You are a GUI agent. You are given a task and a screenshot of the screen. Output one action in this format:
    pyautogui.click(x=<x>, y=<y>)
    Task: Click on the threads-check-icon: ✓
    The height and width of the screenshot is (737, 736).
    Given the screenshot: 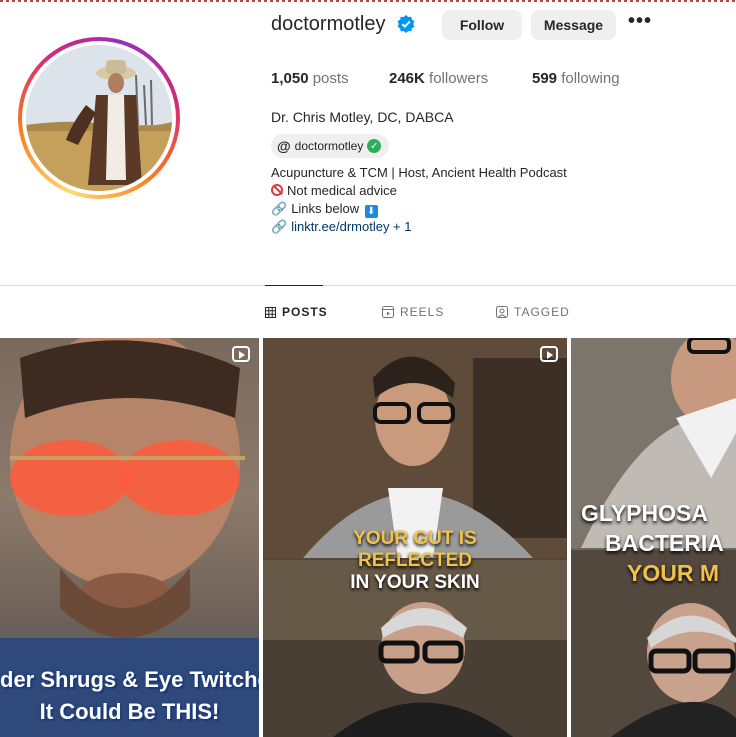 What is the action you would take?
    pyautogui.click(x=374, y=146)
    